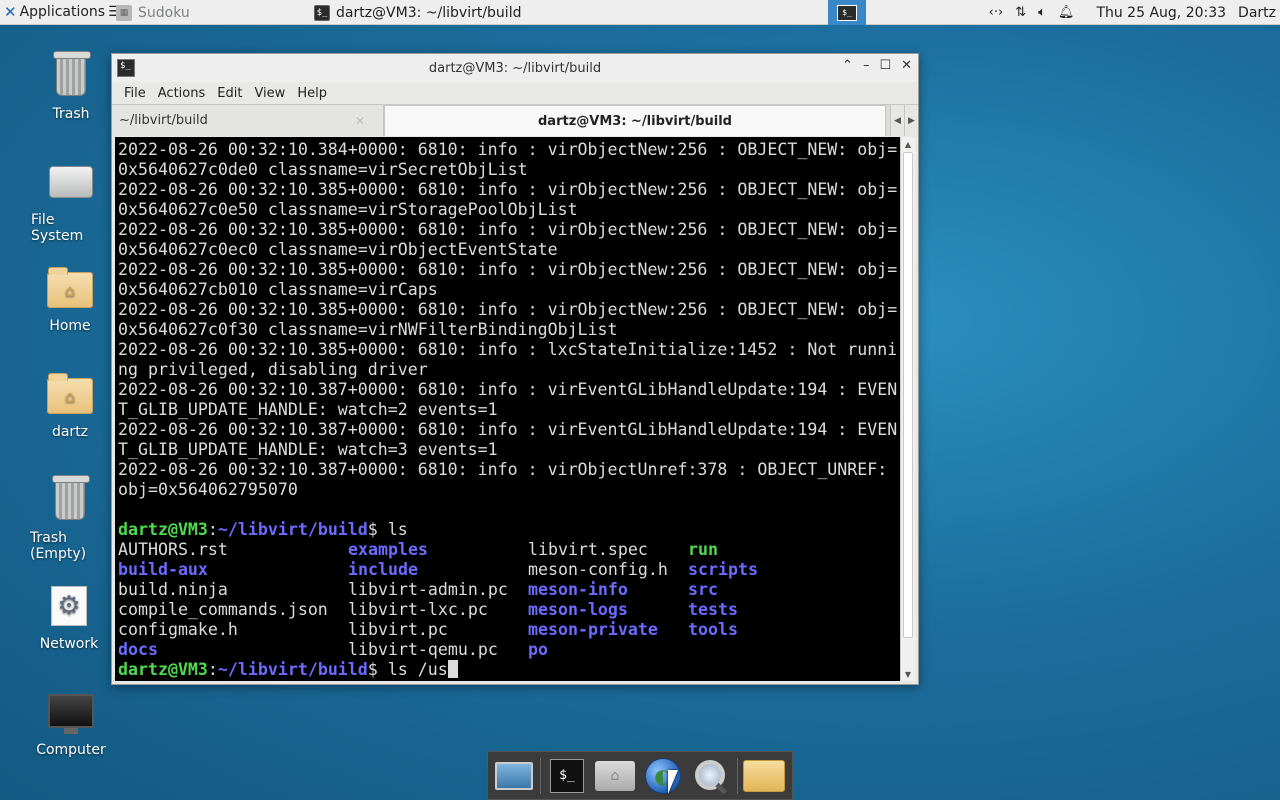  What do you see at coordinates (163, 529) in the screenshot?
I see `prompt-user: dartz@VM3` at bounding box center [163, 529].